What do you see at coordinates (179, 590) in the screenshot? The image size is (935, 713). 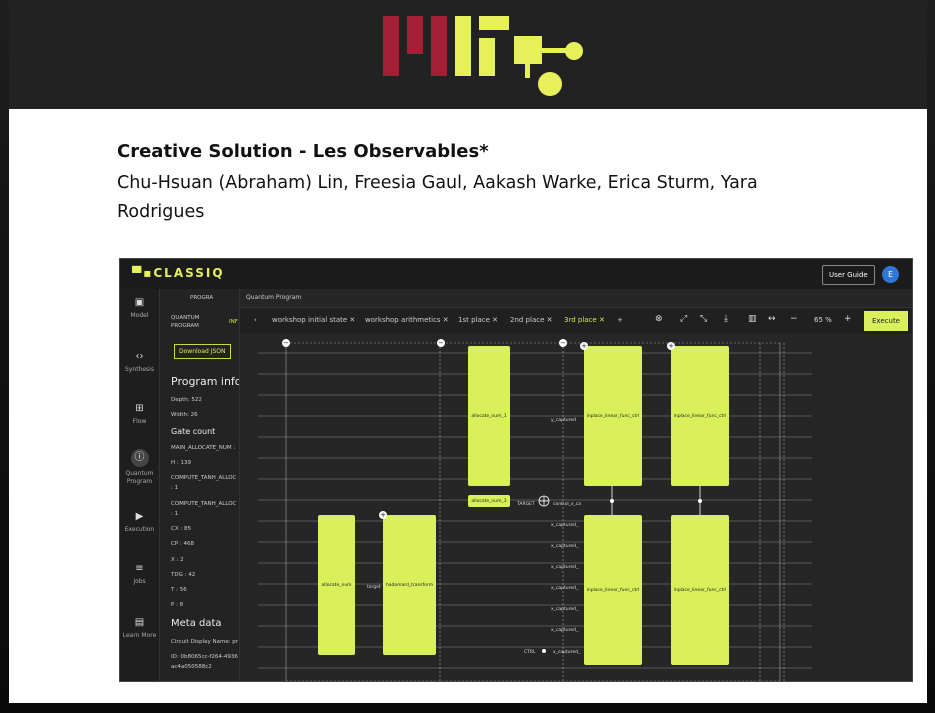 I see `gate-t: T : 56` at bounding box center [179, 590].